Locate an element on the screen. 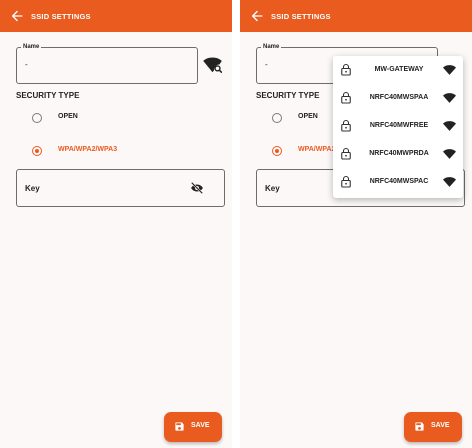 This screenshot has height=448, width=472. ssid-option: MW-GATEWAY is located at coordinates (398, 70).